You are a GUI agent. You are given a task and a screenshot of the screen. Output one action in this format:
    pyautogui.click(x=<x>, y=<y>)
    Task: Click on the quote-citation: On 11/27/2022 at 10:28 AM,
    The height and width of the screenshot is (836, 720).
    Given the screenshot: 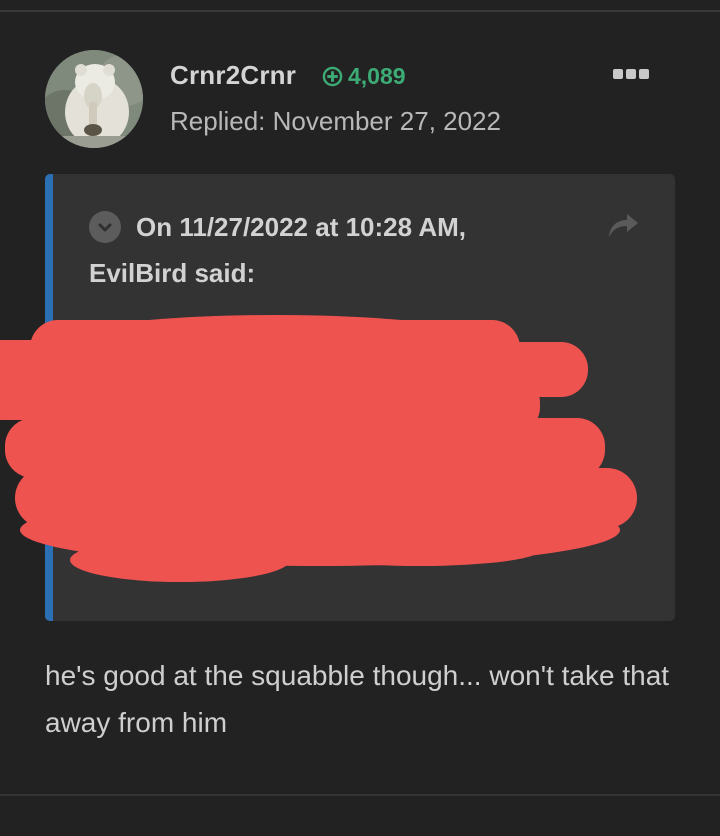 What is the action you would take?
    pyautogui.click(x=301, y=227)
    